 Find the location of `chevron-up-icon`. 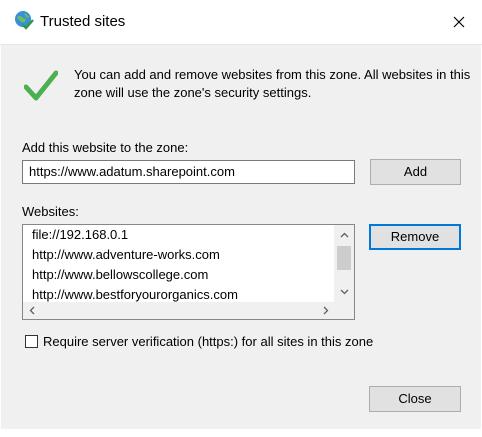

chevron-up-icon is located at coordinates (344, 235).